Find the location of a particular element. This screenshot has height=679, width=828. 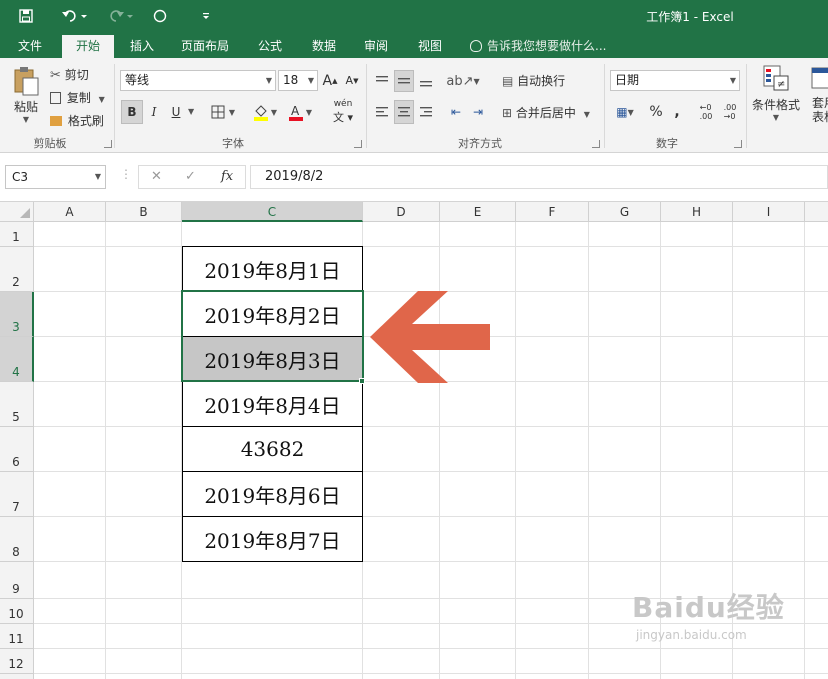

bold-button: B is located at coordinates (132, 112).